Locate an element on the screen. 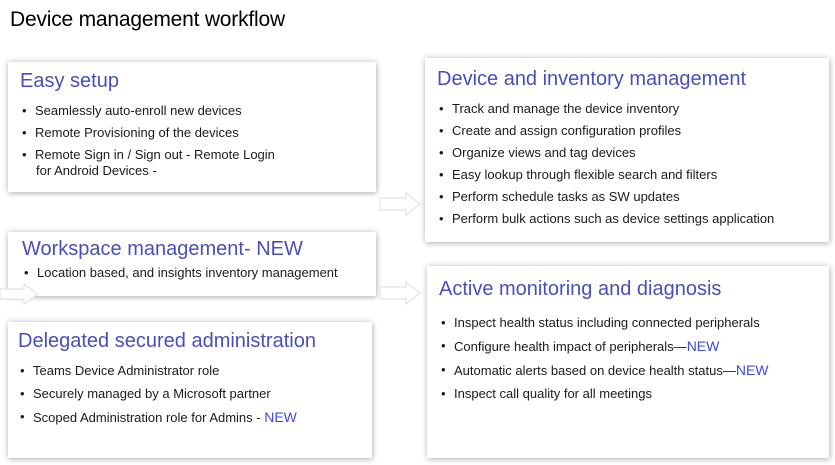  list-item: Organize views and tag devices is located at coordinates (628, 153).